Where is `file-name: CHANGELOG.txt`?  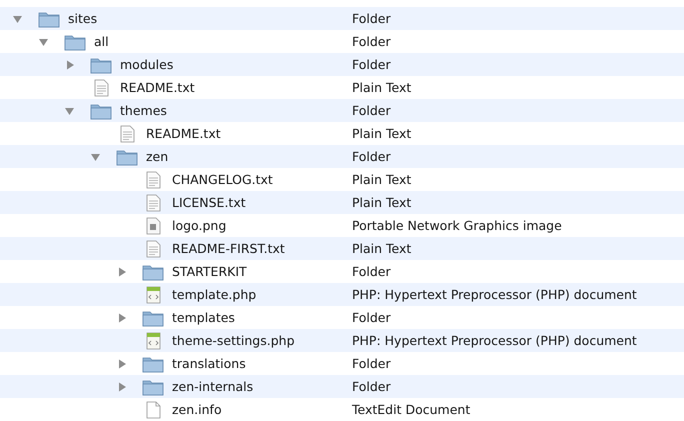
file-name: CHANGELOG.txt is located at coordinates (222, 179).